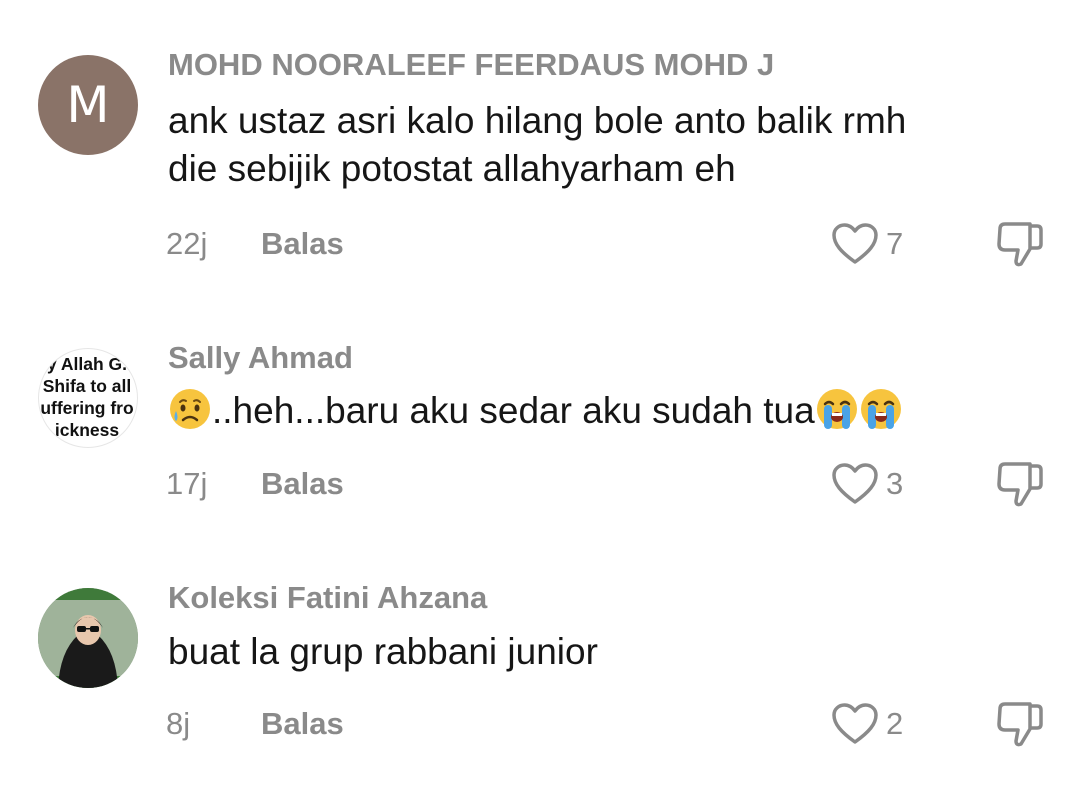  I want to click on comment-time: 22j, so click(187, 243).